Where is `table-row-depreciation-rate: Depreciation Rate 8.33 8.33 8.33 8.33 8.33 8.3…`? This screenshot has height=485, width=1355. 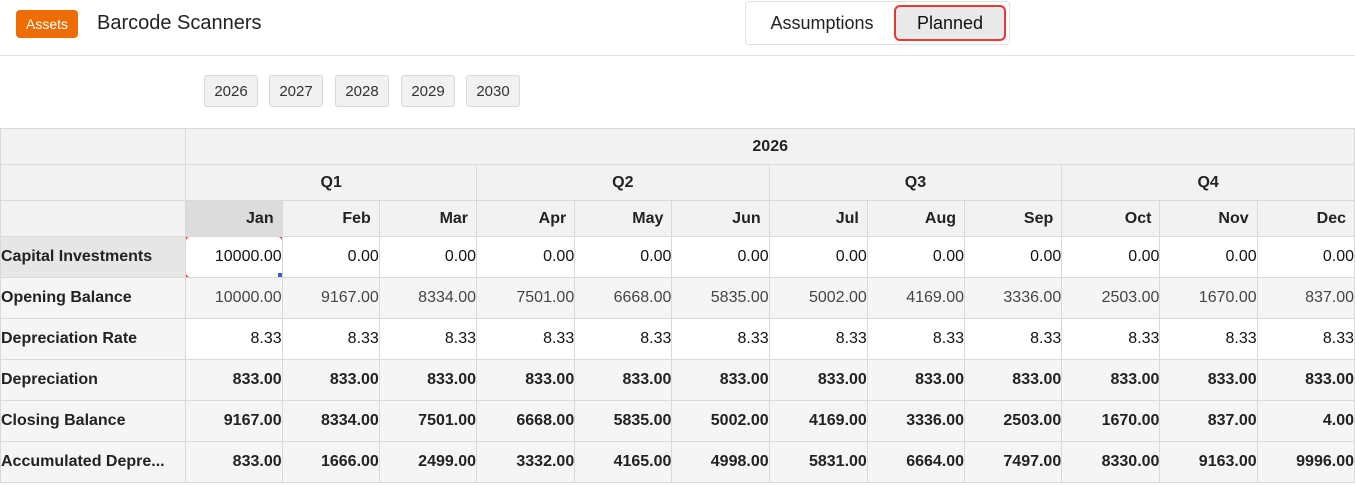 table-row-depreciation-rate: Depreciation Rate 8.33 8.33 8.33 8.33 8.33 8.3… is located at coordinates (677, 339).